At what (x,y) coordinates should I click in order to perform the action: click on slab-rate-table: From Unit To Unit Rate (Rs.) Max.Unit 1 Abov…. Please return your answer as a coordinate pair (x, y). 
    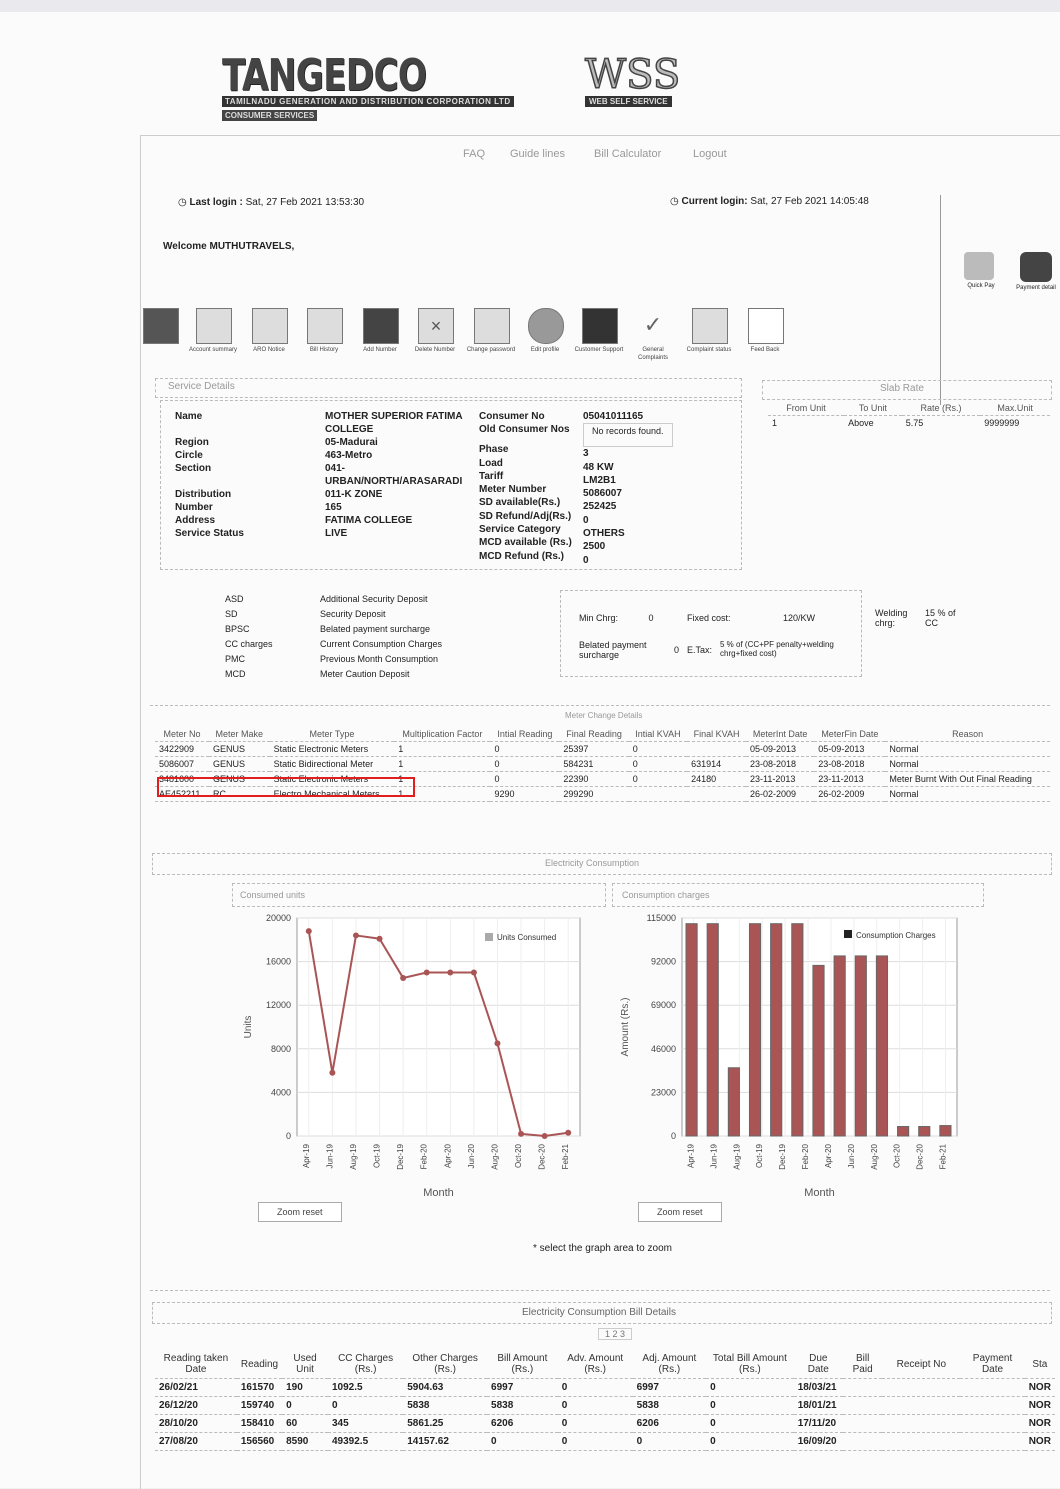
    Looking at the image, I should click on (909, 415).